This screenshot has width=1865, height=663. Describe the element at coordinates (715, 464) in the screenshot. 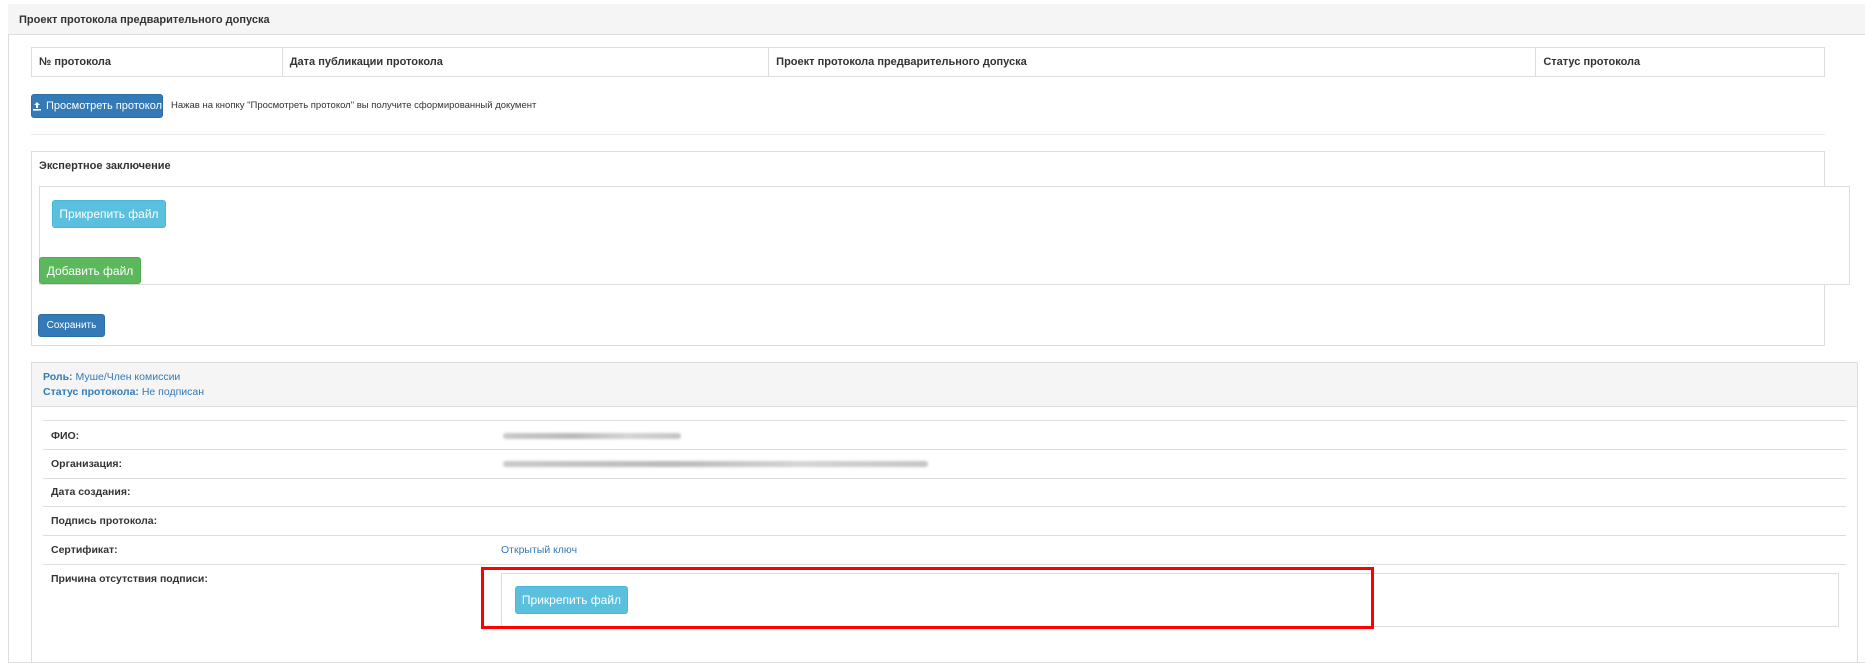

I see `organization-value-redacted` at that location.